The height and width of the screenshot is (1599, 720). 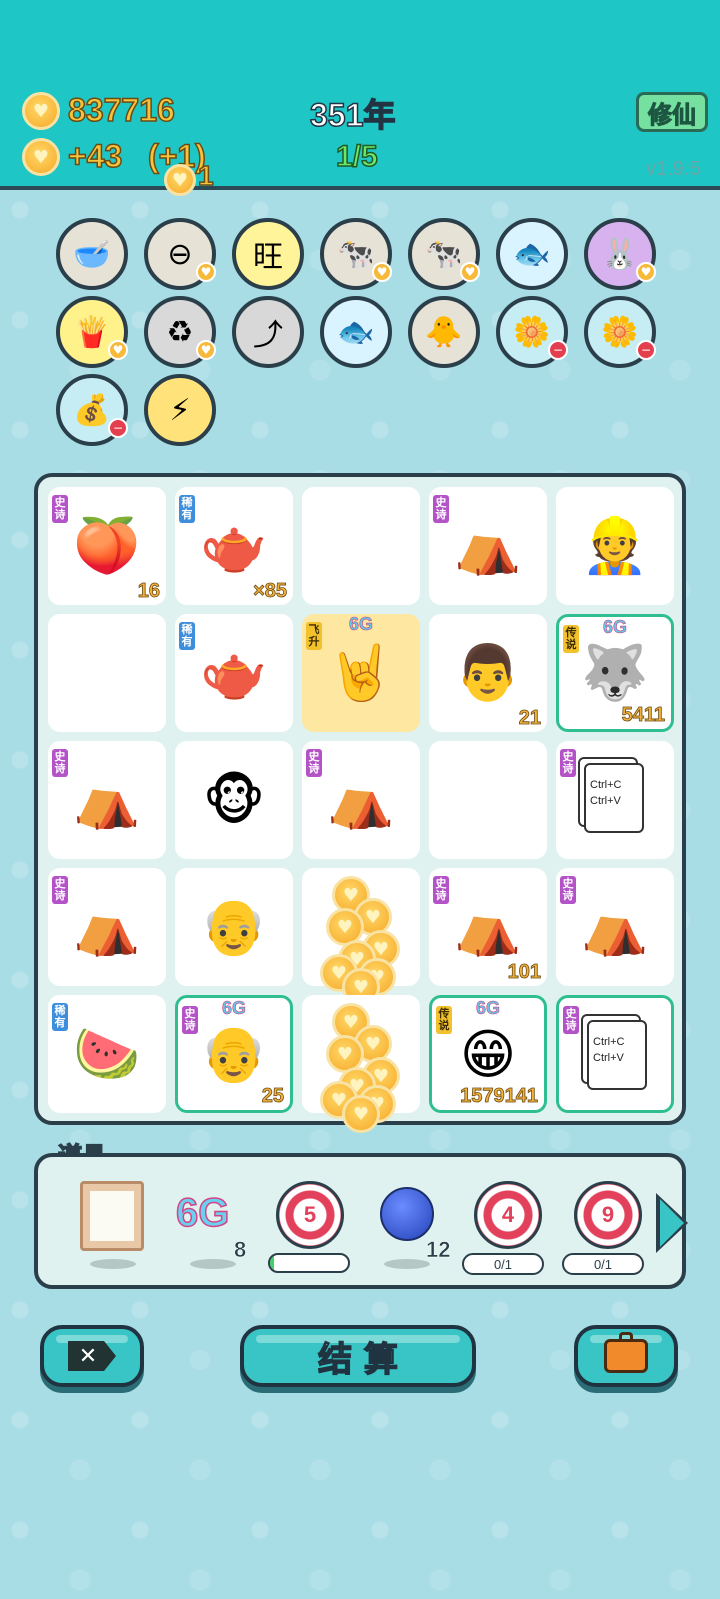 I want to click on husky-king-icon: 🐺, so click(x=615, y=672).